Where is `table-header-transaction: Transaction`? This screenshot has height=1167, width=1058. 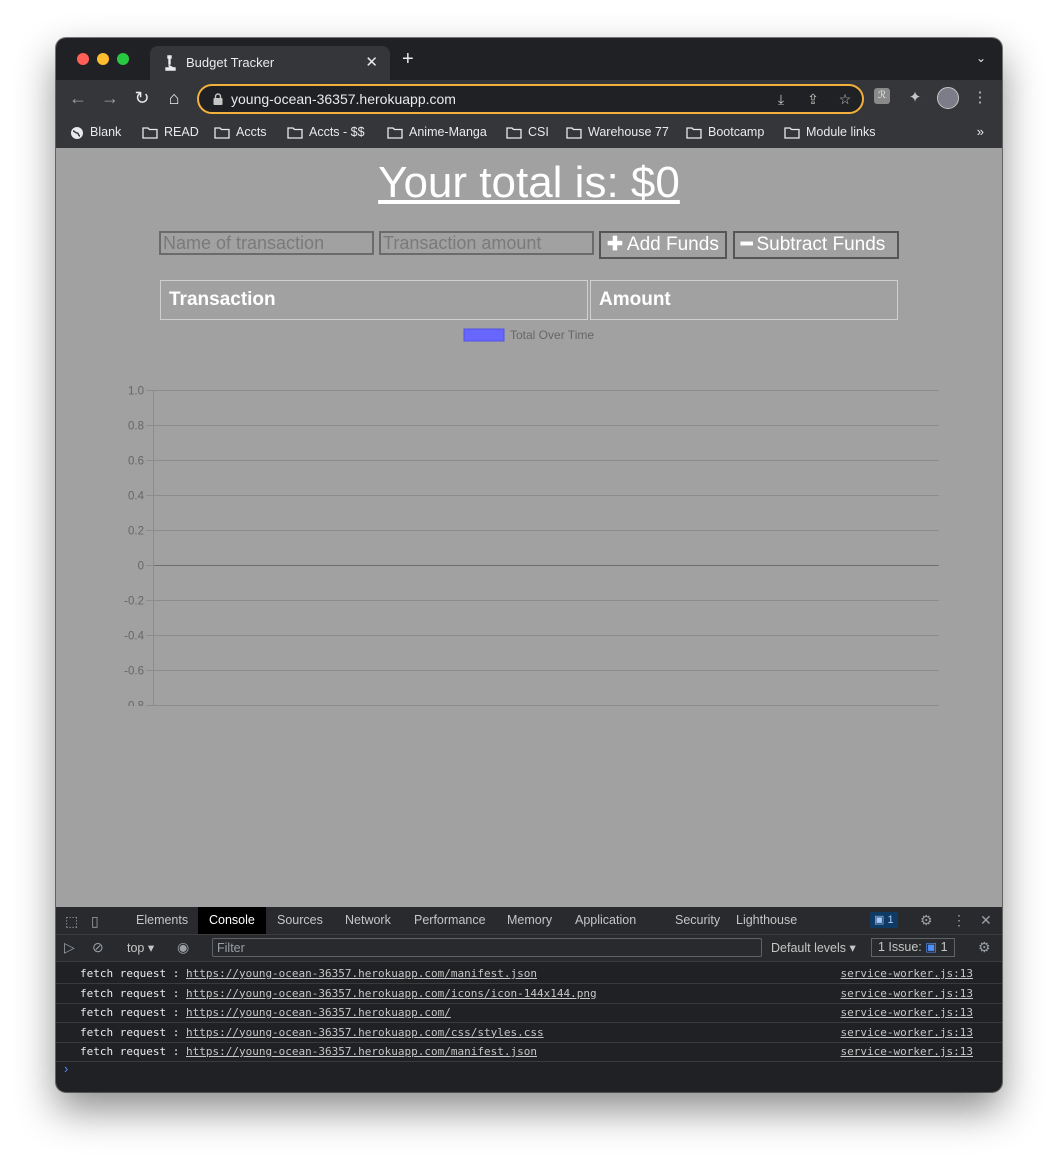 table-header-transaction: Transaction is located at coordinates (374, 300).